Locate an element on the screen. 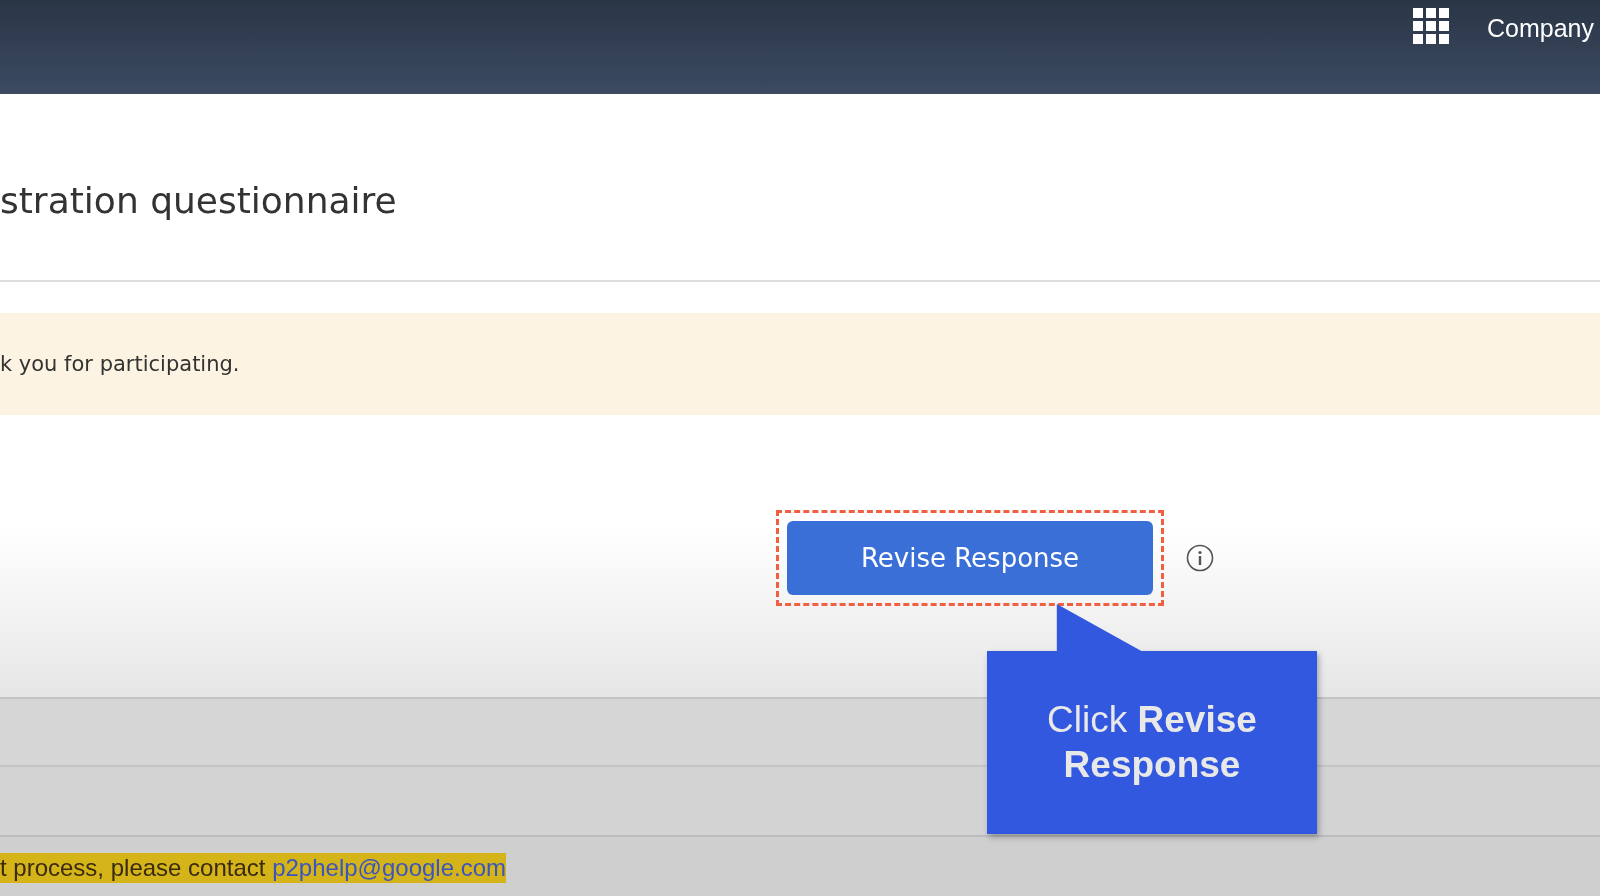  page-title: stration questionnaire is located at coordinates (198, 200).